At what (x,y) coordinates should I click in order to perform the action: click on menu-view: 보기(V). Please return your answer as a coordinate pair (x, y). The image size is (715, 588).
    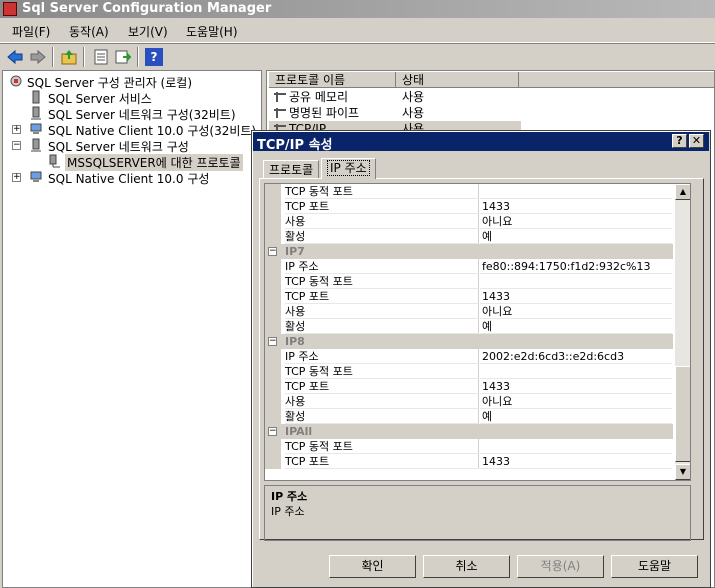
    Looking at the image, I should click on (148, 31).